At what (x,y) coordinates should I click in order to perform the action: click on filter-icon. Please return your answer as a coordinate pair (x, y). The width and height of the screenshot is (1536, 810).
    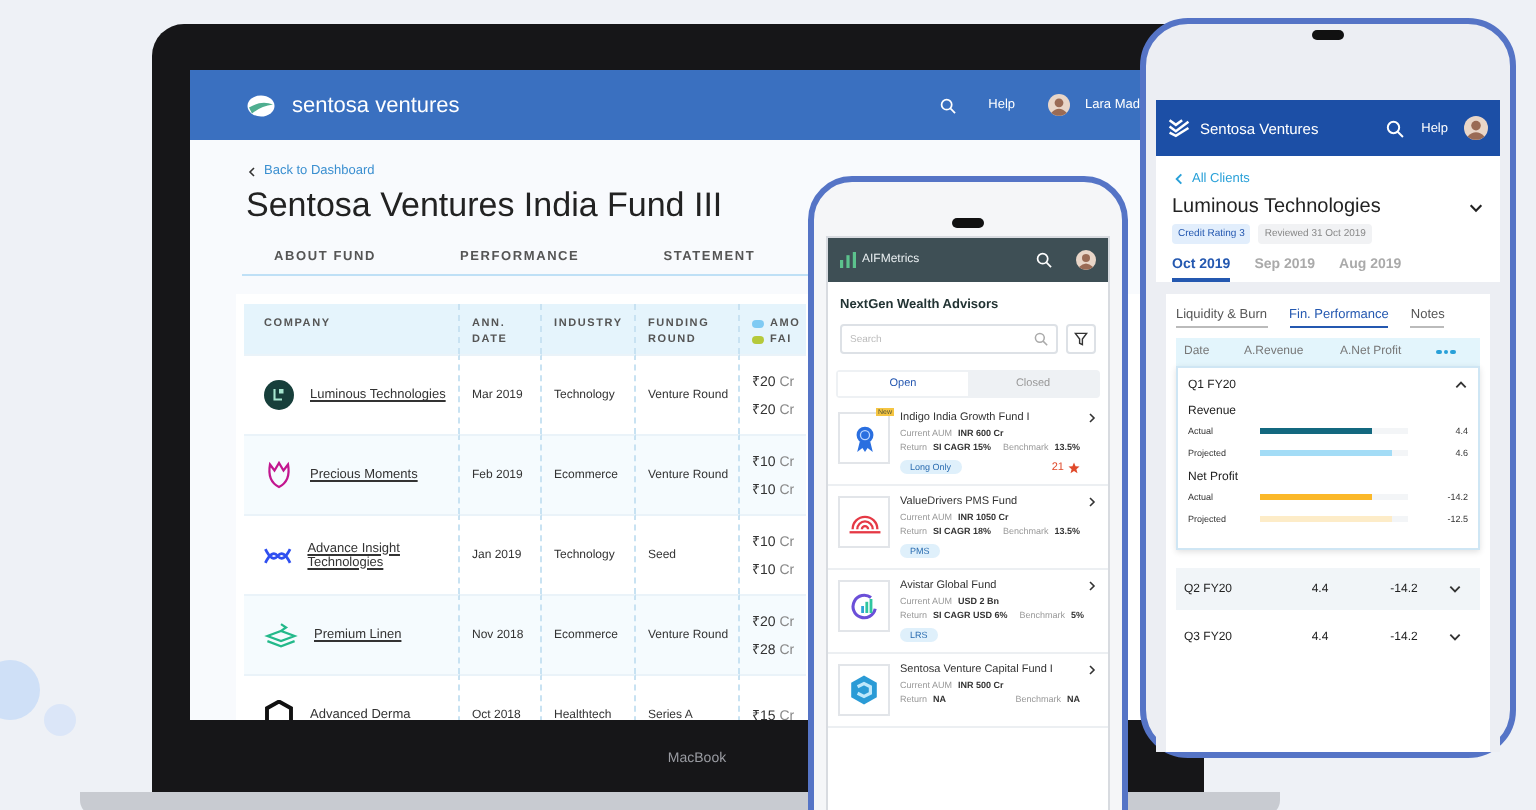
    Looking at the image, I should click on (1081, 339).